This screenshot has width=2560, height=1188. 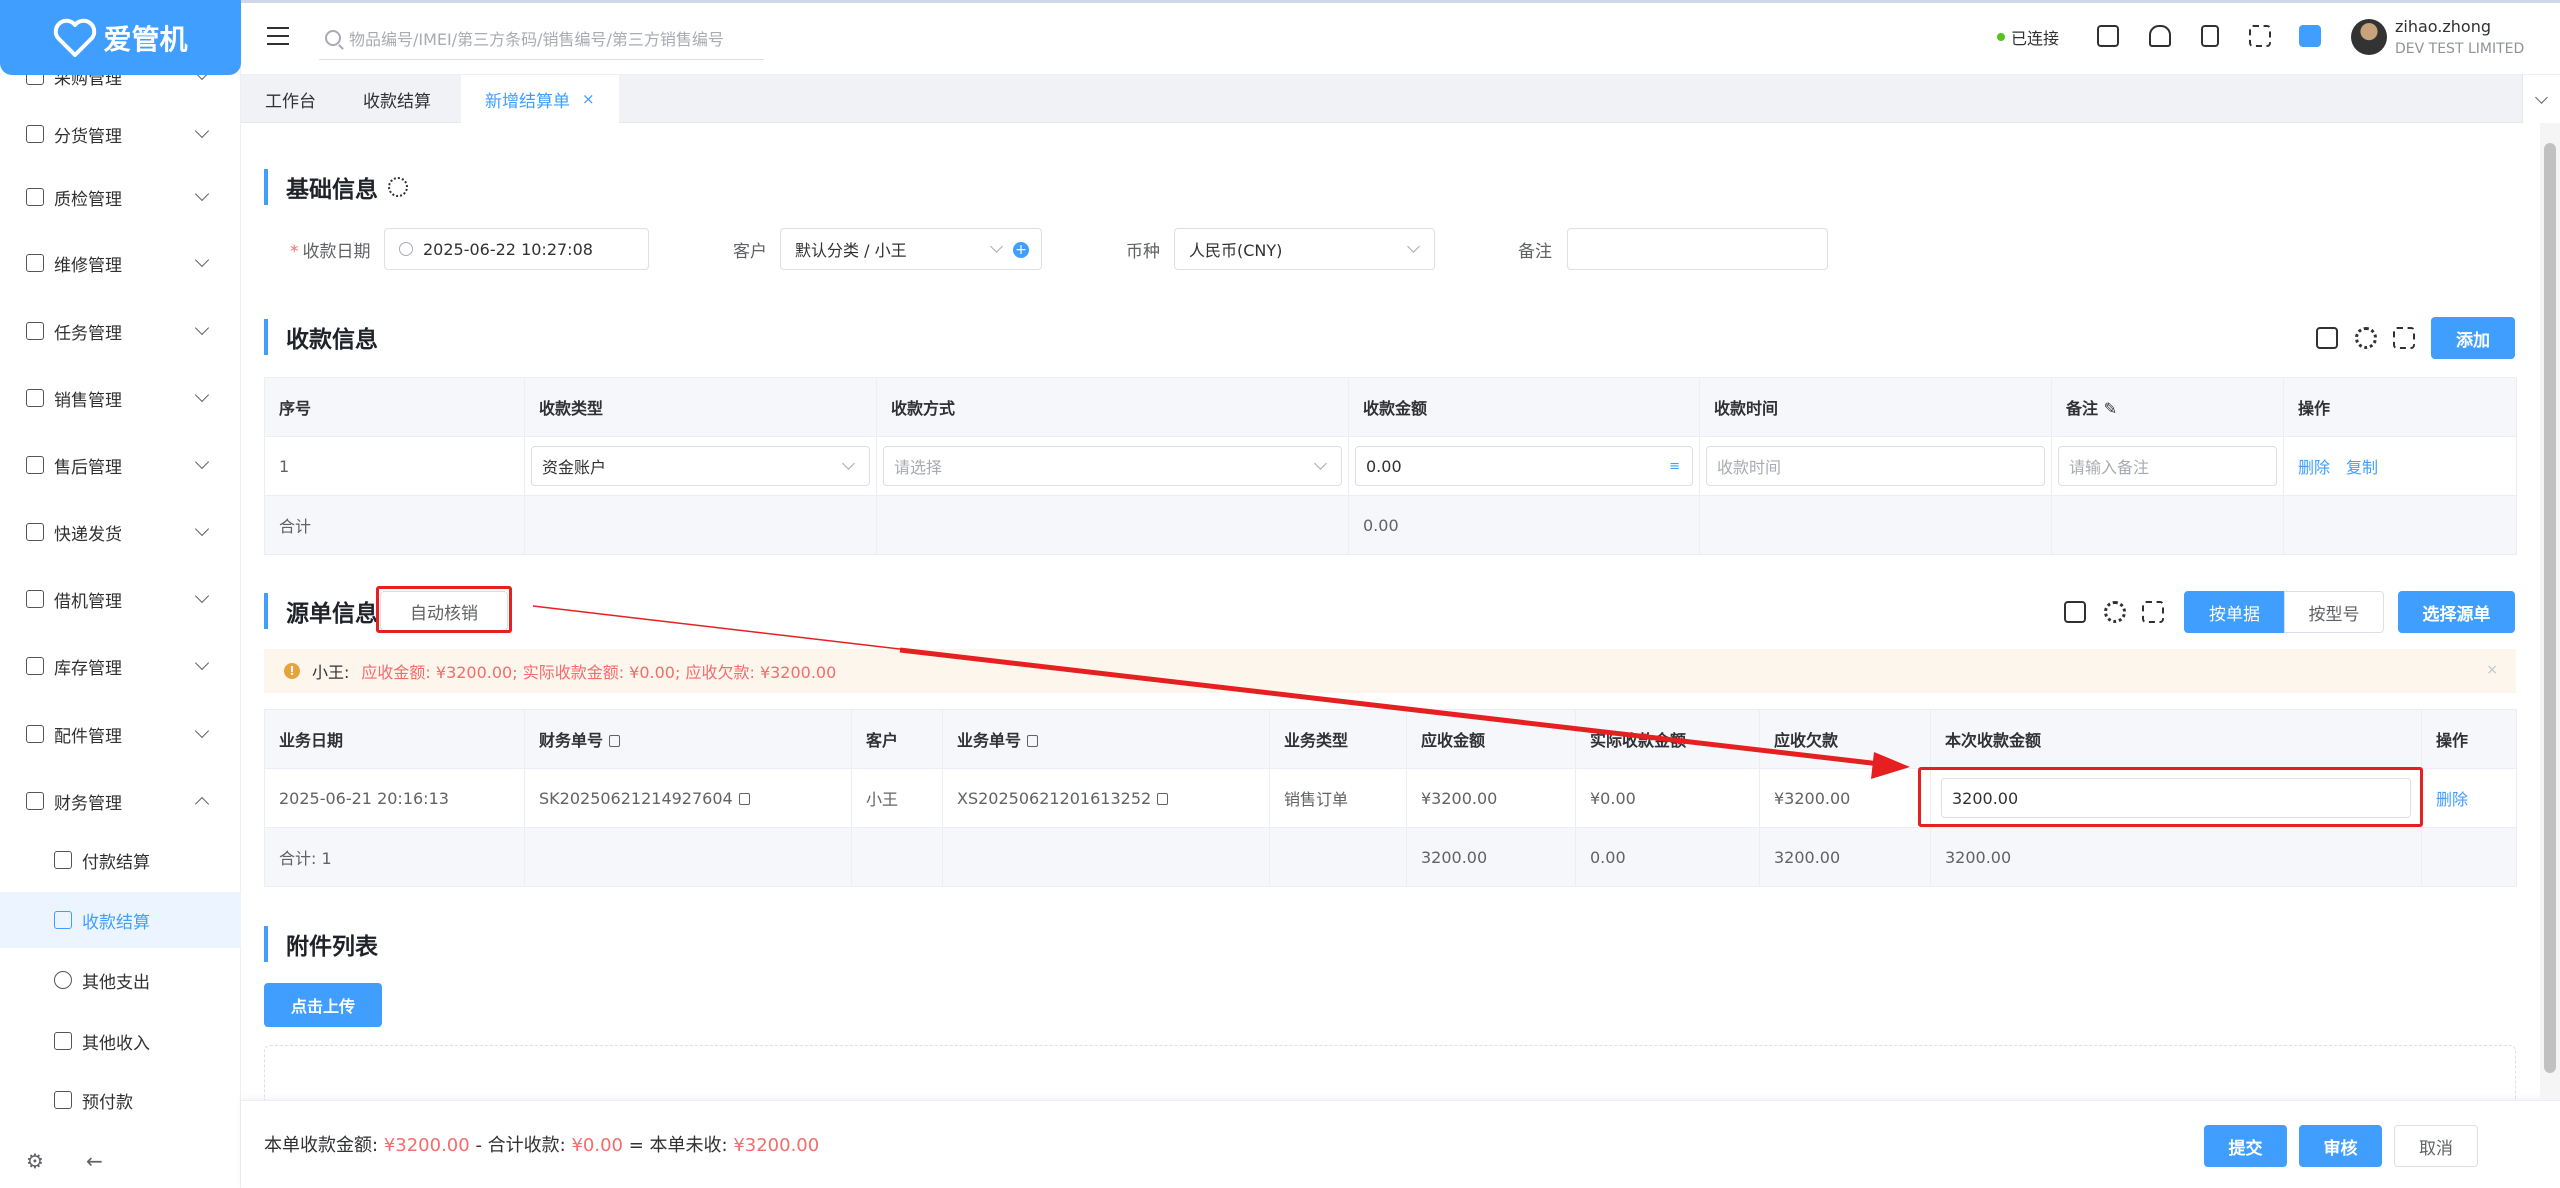 What do you see at coordinates (1390, 1072) in the screenshot?
I see `upload-dropzone` at bounding box center [1390, 1072].